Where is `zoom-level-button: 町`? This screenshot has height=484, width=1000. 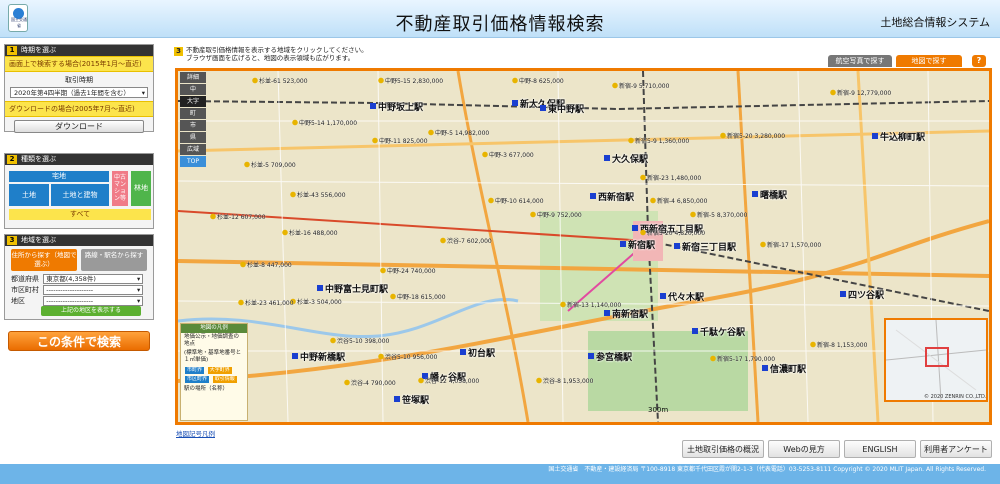
zoom-level-button: 町 is located at coordinates (193, 113).